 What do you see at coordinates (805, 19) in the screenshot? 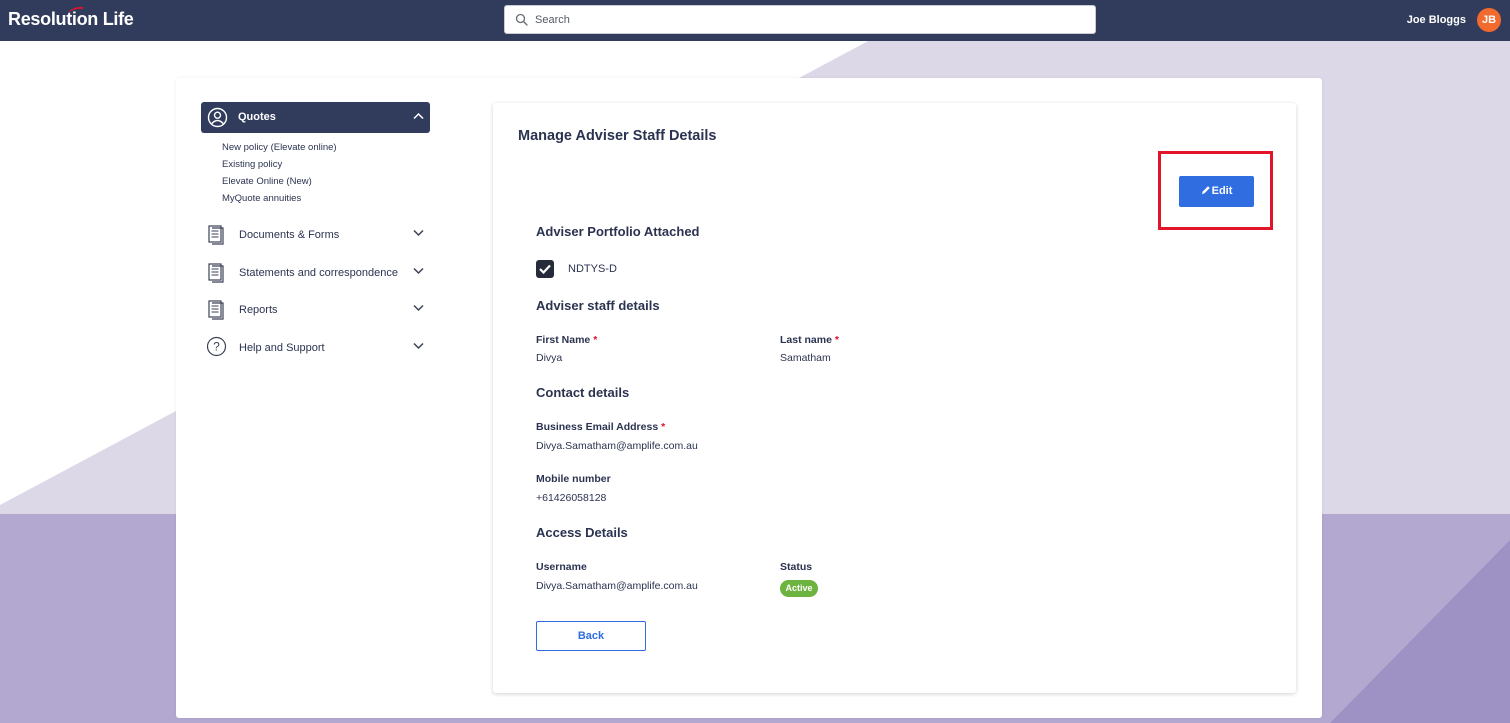
I see `search-input` at bounding box center [805, 19].